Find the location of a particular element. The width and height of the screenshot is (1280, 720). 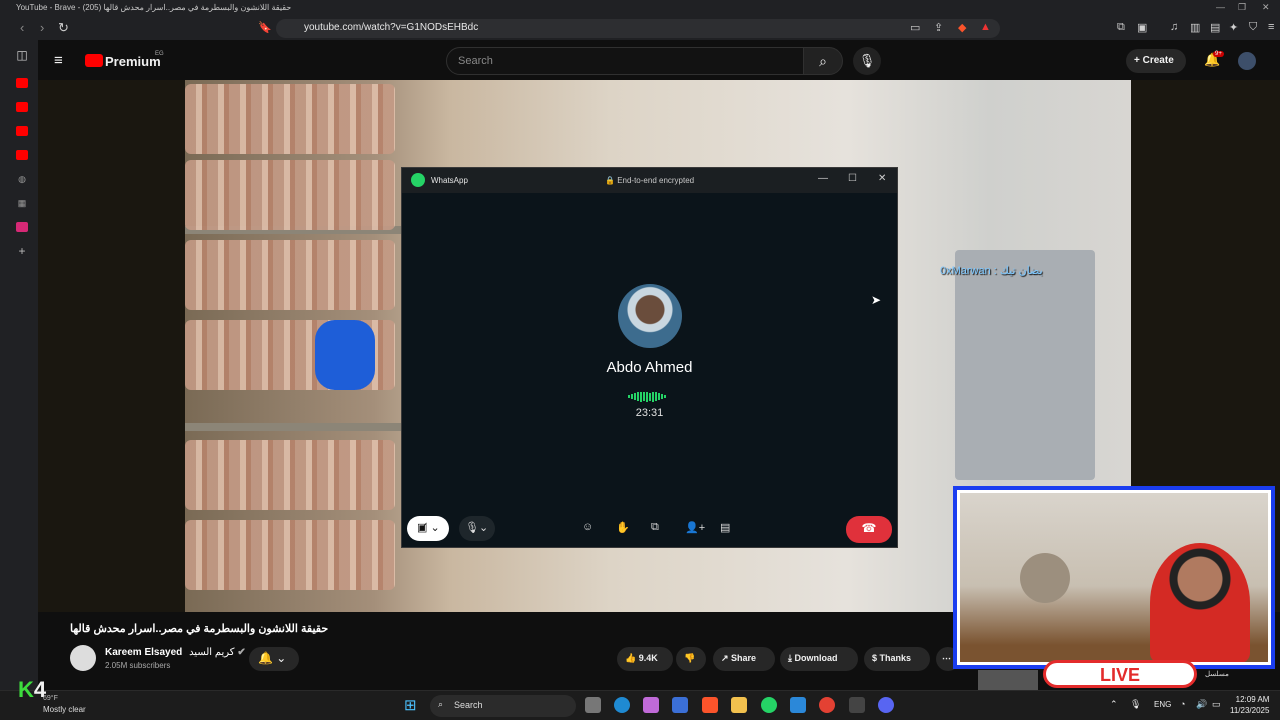

subscriber-count: 2.05M subscribers is located at coordinates (138, 665).